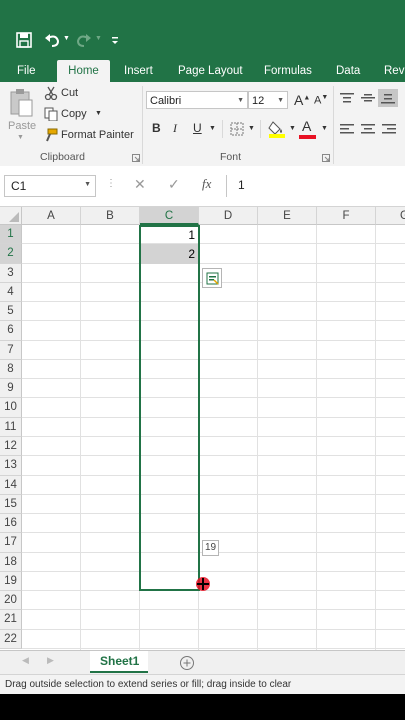  What do you see at coordinates (62, 157) in the screenshot?
I see `clipboard-group-label: Clipboard` at bounding box center [62, 157].